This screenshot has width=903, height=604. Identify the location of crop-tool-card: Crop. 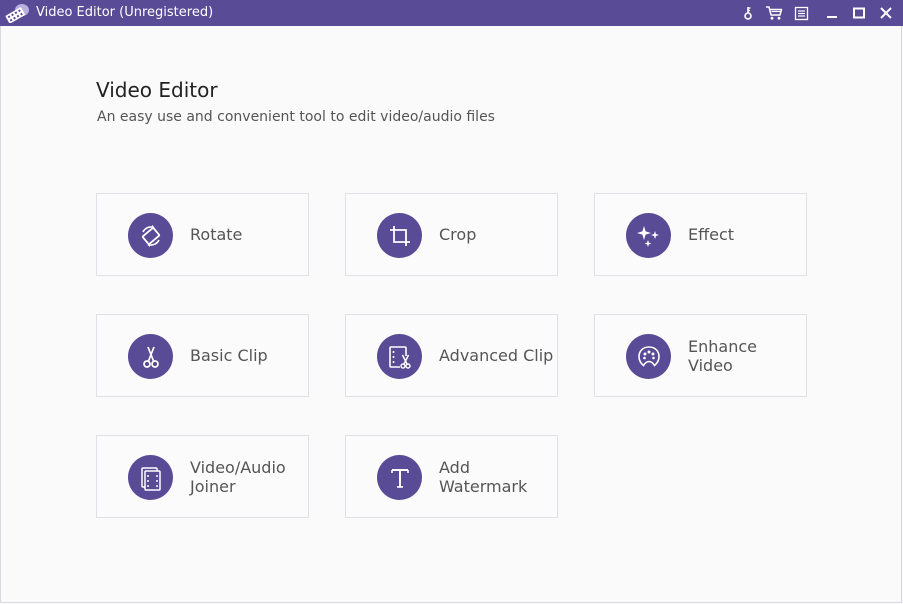
(451, 234).